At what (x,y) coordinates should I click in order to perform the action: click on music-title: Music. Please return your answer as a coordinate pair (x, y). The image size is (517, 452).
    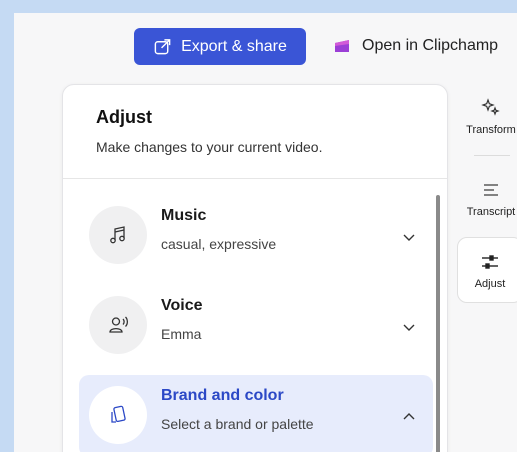
    Looking at the image, I should click on (184, 215).